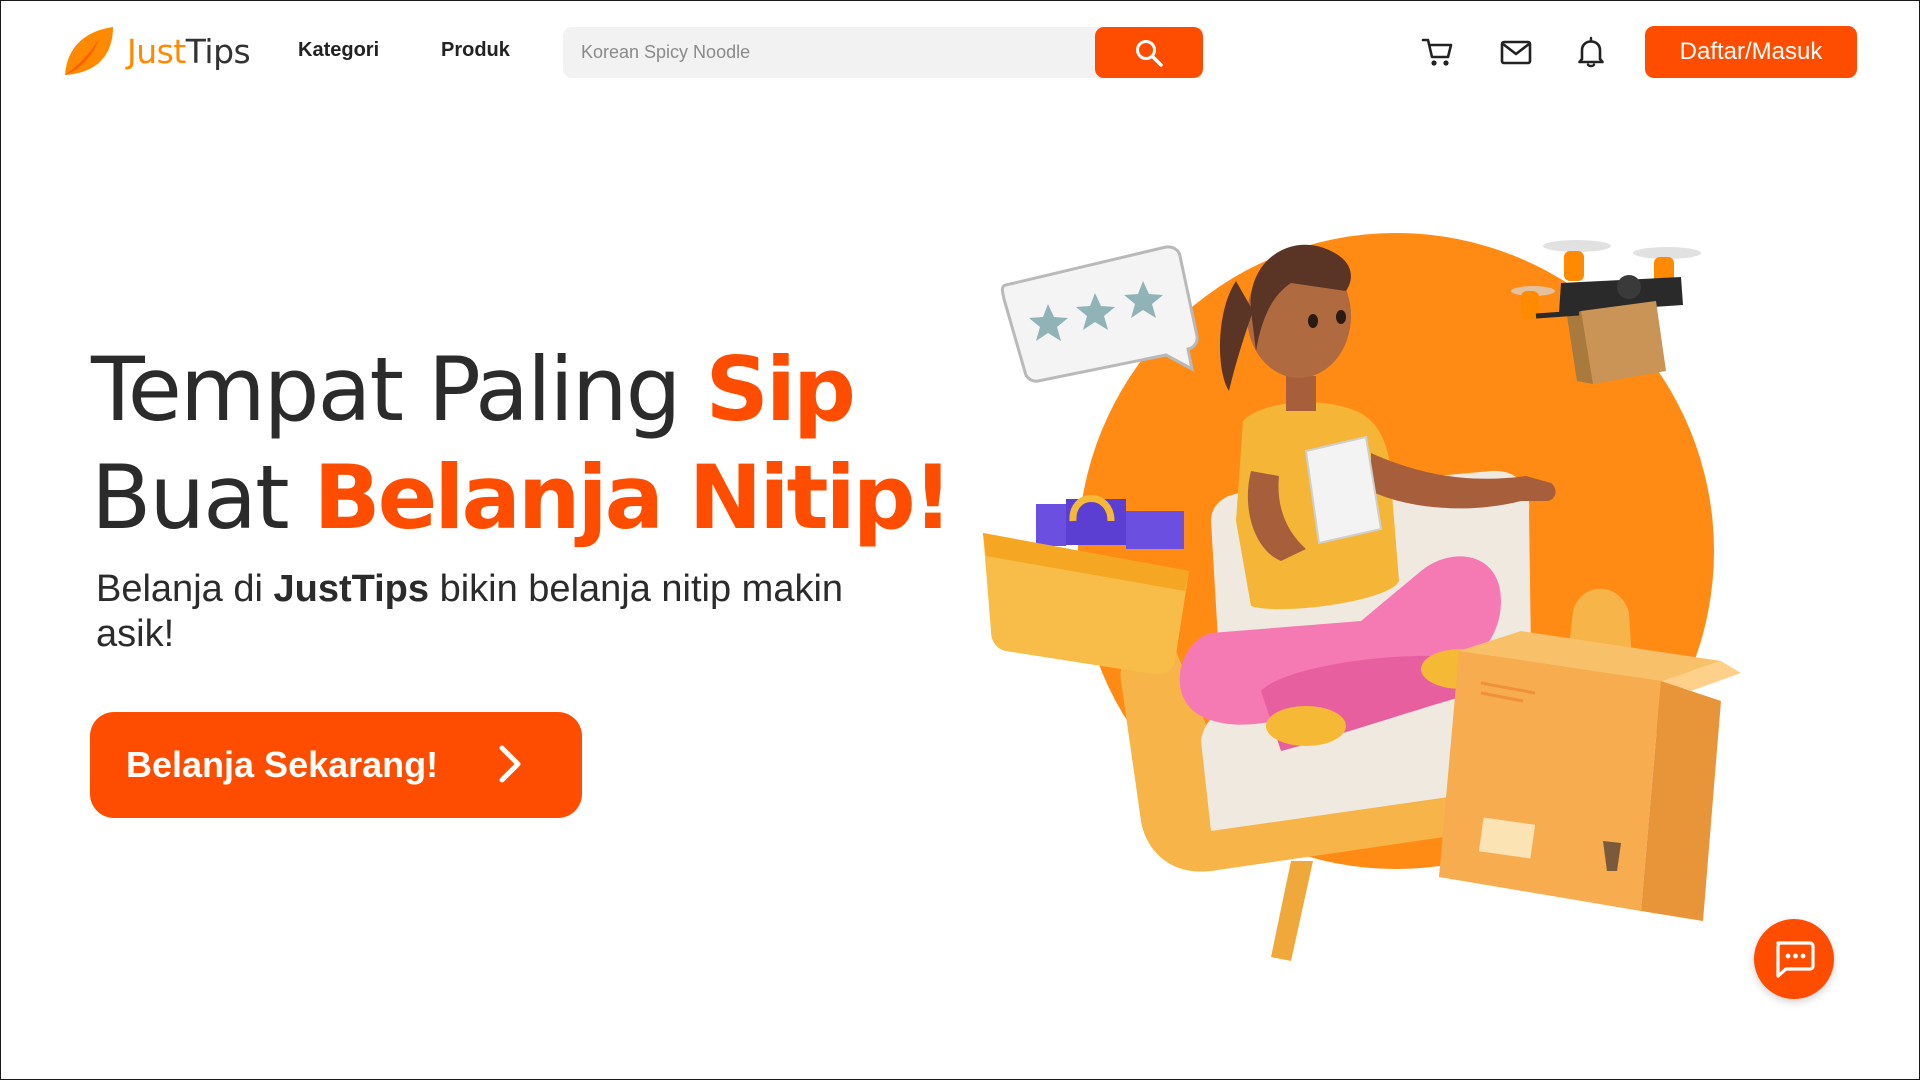 This screenshot has height=1080, width=1920. What do you see at coordinates (1086, 585) in the screenshot?
I see `shopping-basket-icon` at bounding box center [1086, 585].